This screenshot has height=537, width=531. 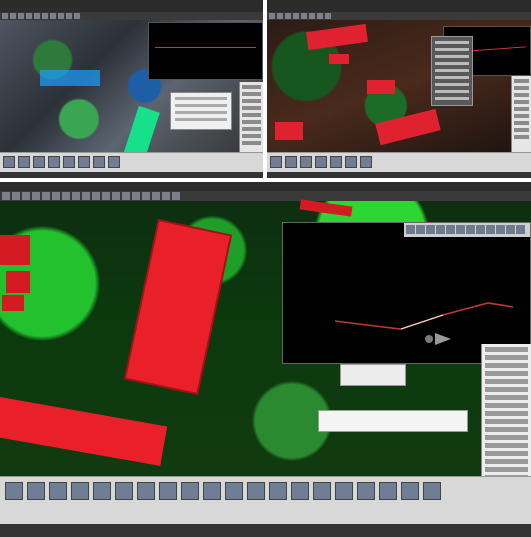 I want to click on arrow-right-icon, so click(x=438, y=339).